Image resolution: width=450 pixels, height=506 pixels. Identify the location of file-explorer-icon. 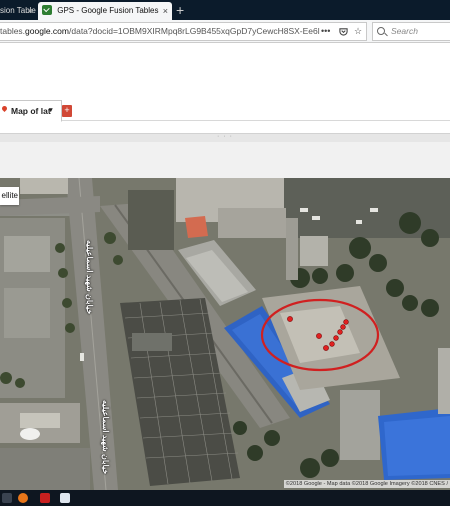
(7, 498).